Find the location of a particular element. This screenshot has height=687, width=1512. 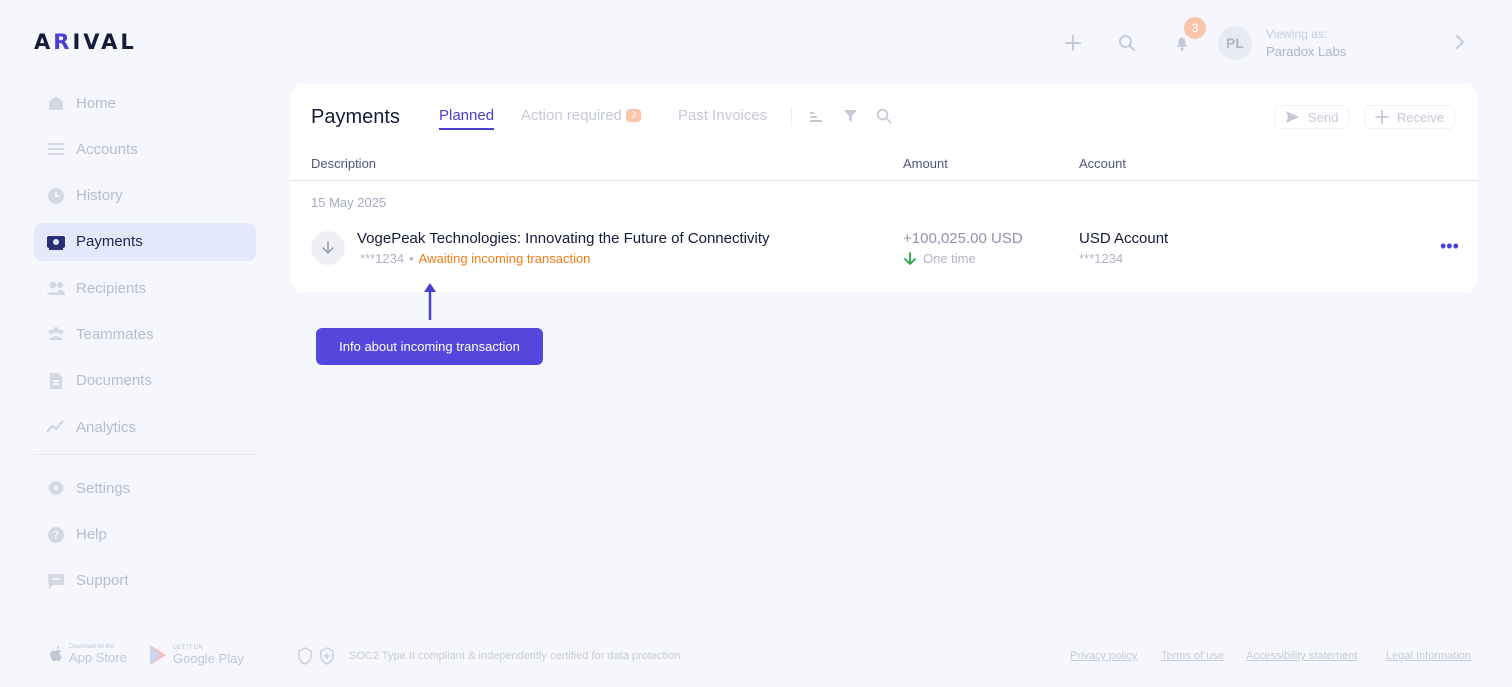

column-header-account: Account is located at coordinates (1102, 163).